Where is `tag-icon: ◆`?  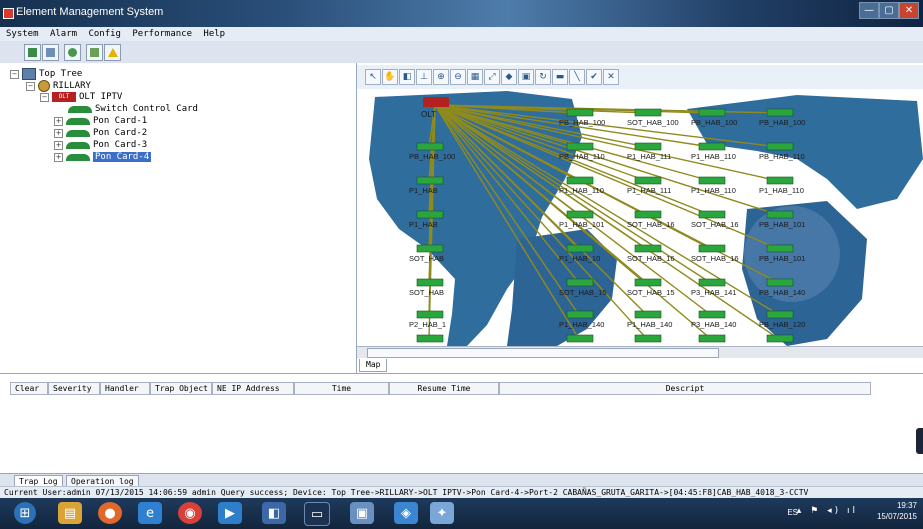
tag-icon: ◆ is located at coordinates (509, 77).